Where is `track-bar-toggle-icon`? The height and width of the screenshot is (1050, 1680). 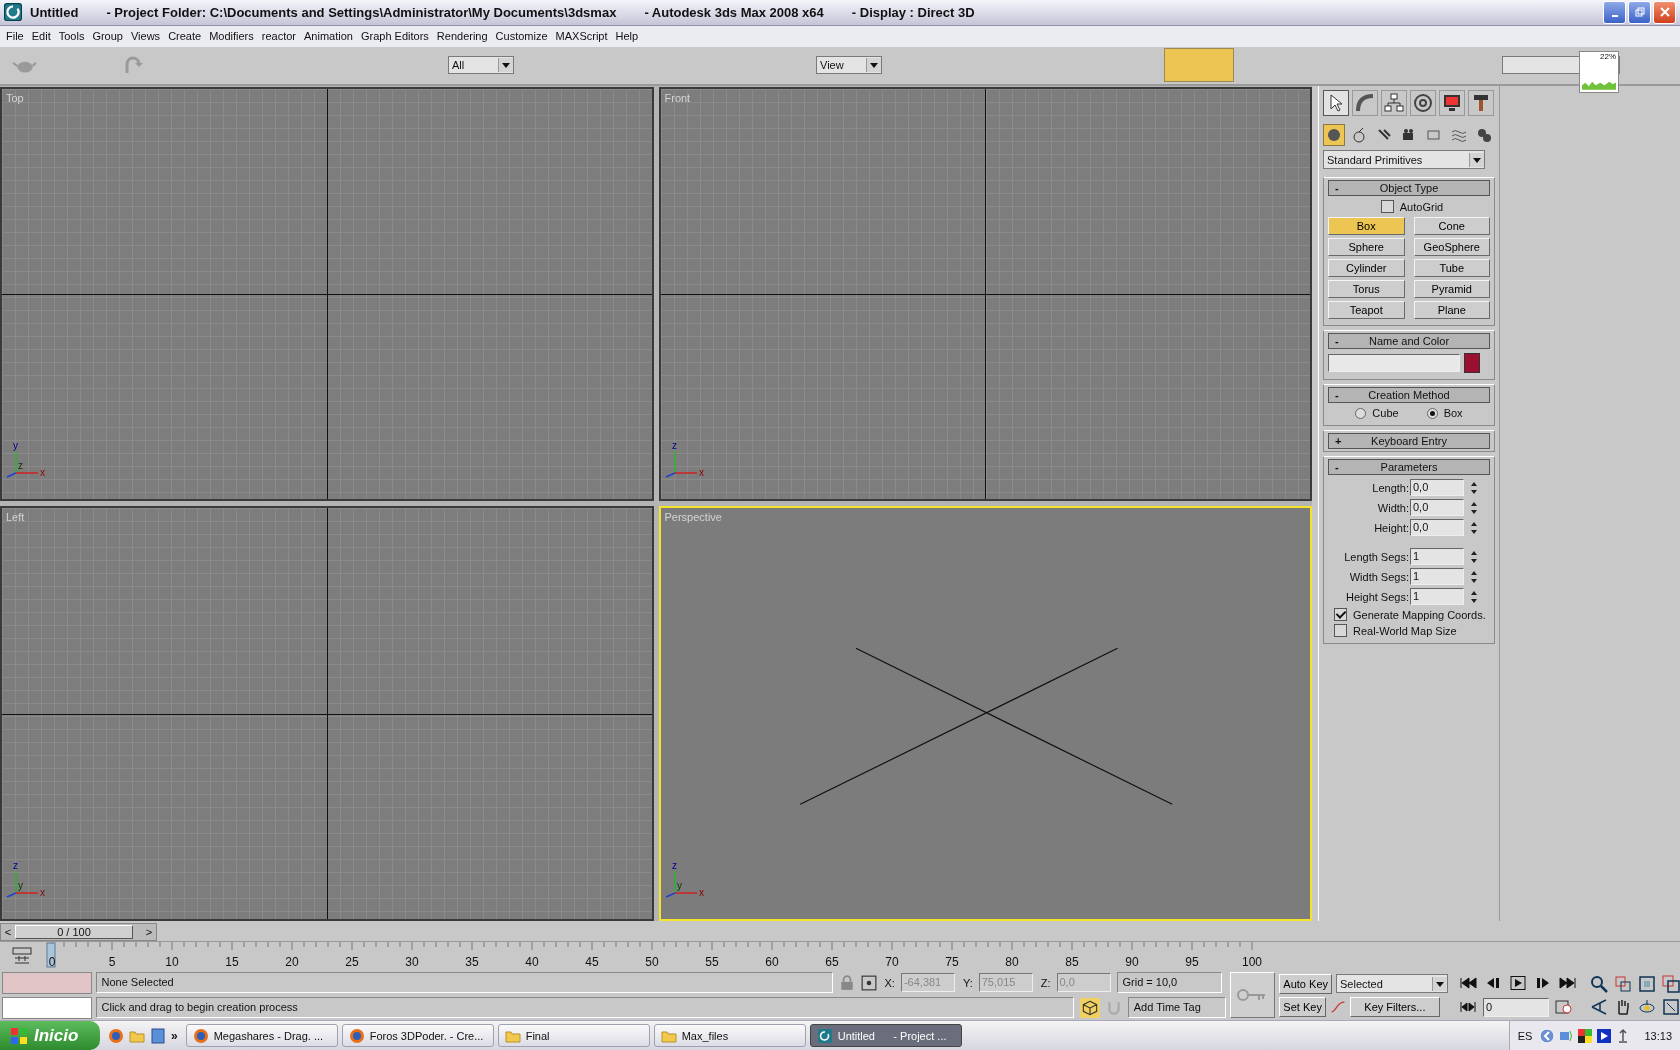
track-bar-toggle-icon is located at coordinates (22, 956).